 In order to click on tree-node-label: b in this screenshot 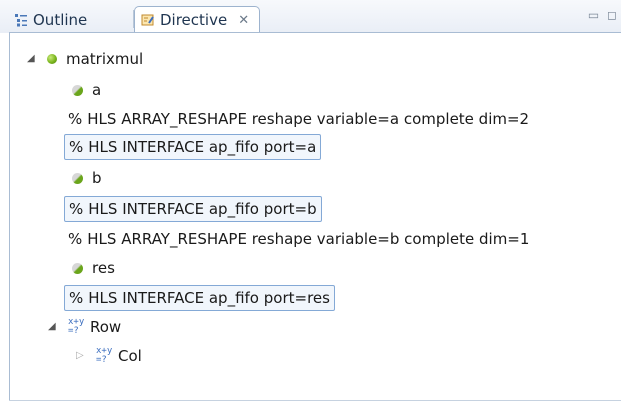, I will do `click(97, 178)`.